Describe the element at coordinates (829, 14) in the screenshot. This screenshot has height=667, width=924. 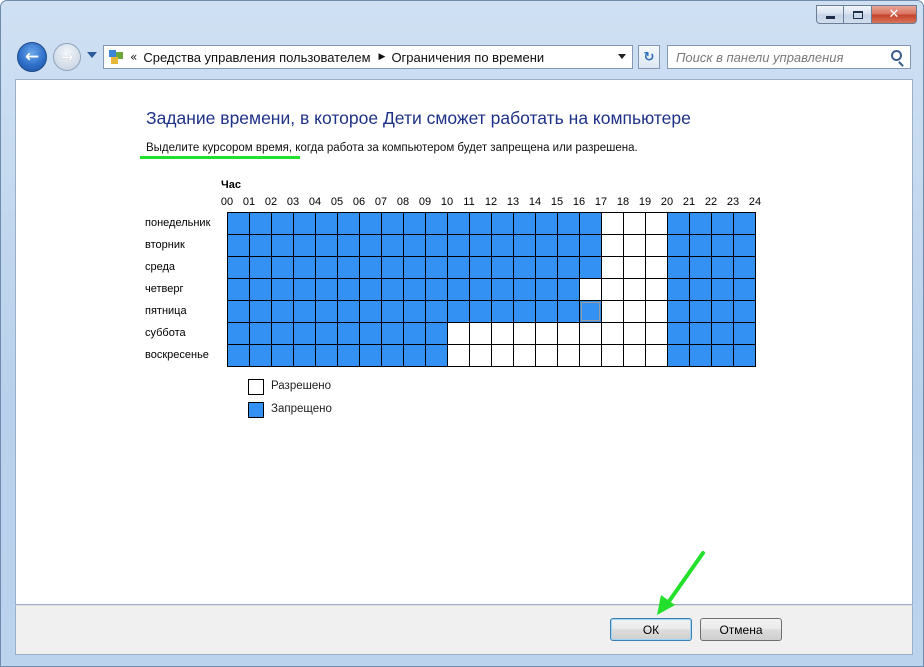
I see `minimize-button` at that location.